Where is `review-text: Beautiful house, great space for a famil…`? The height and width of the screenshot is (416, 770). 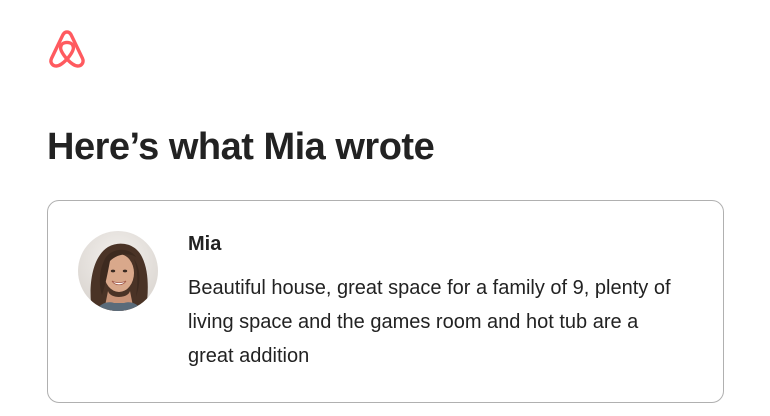
review-text: Beautiful house, great space for a famil… is located at coordinates (429, 322).